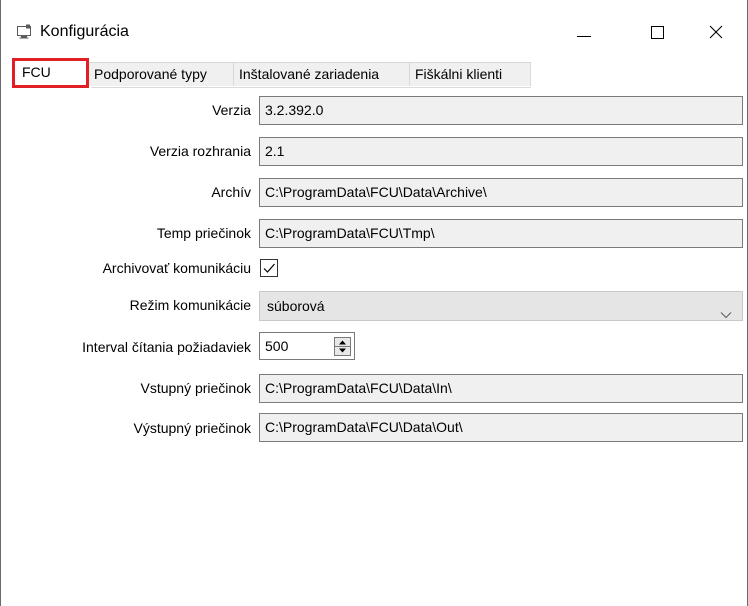  I want to click on vstupny-priecinok-field: C:\ProgramData\FCU\Data\In\, so click(501, 388).